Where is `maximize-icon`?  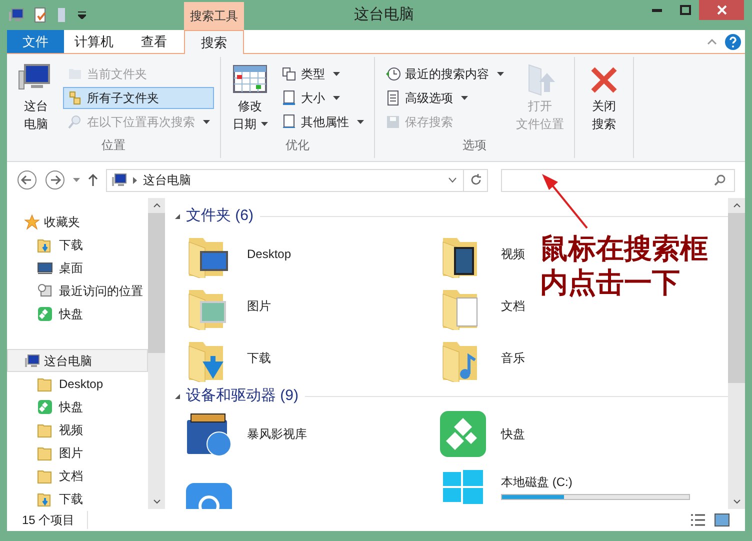
maximize-icon is located at coordinates (685, 10).